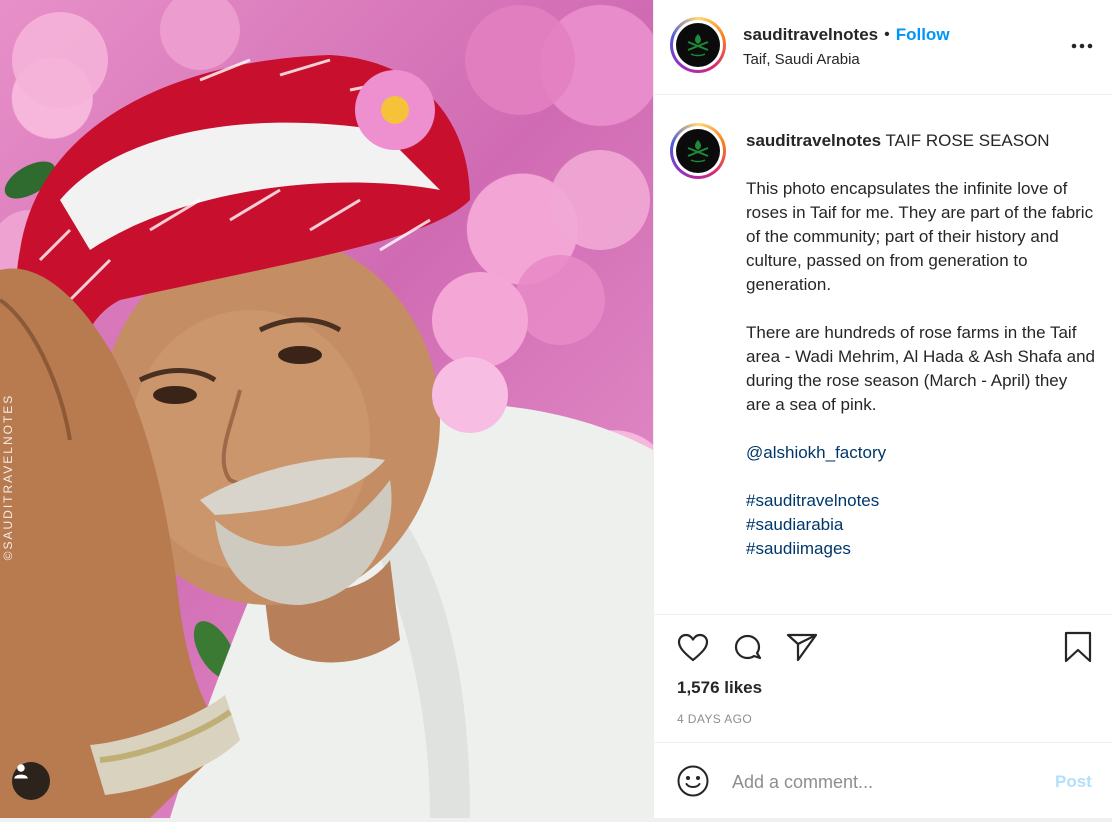 The height and width of the screenshot is (822, 1112). What do you see at coordinates (556, 820) in the screenshot?
I see `bottom-divider` at bounding box center [556, 820].